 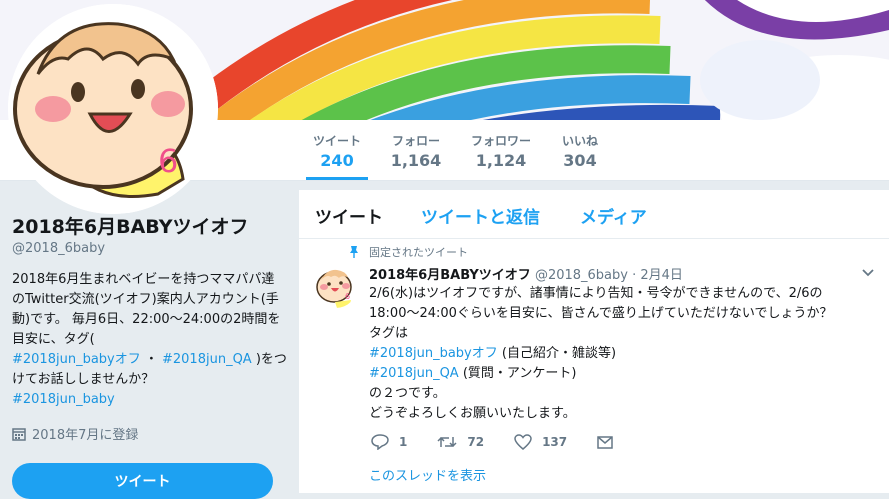 I want to click on reply-icon, so click(x=380, y=442).